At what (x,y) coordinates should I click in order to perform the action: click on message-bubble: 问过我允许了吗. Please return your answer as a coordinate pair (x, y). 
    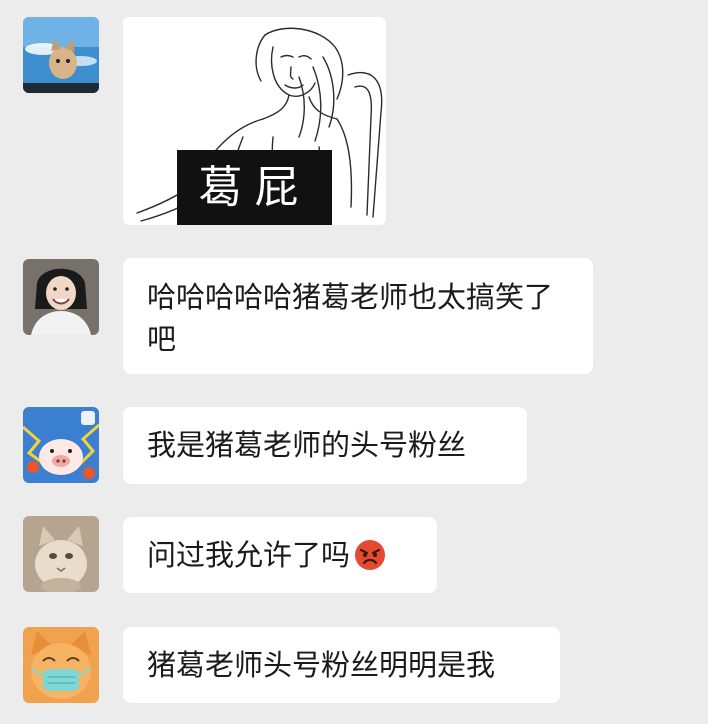
    Looking at the image, I should click on (280, 555).